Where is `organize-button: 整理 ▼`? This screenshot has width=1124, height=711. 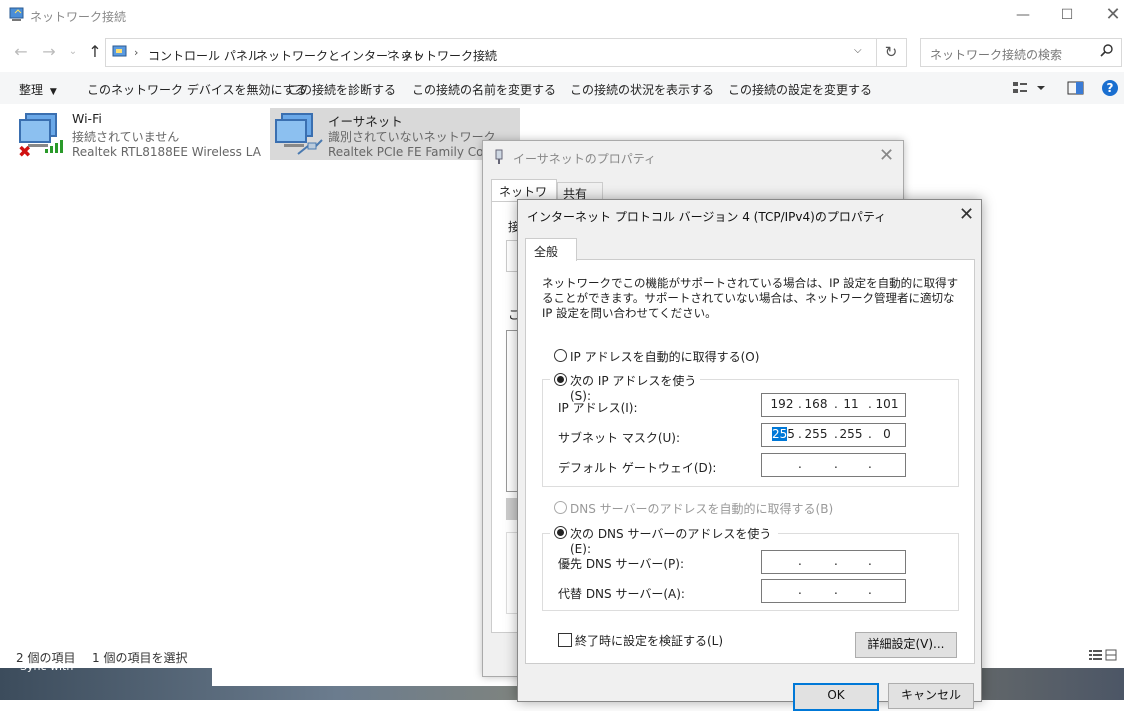 organize-button: 整理 ▼ is located at coordinates (38, 89).